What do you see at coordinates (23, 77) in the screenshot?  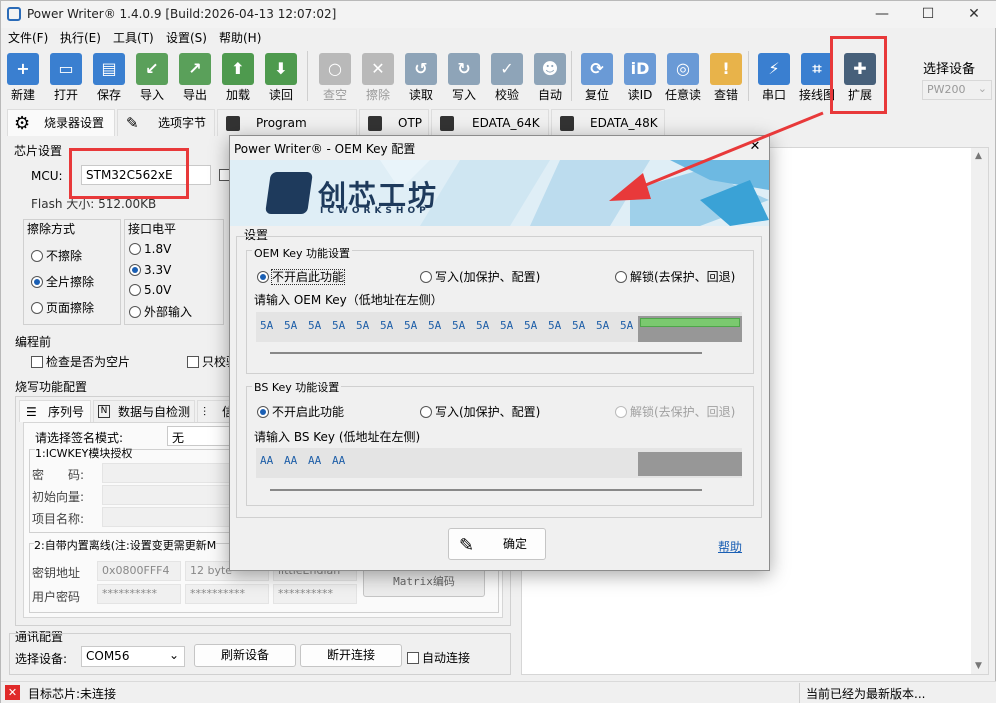 I see `toolbar-button-new: + 新建` at bounding box center [23, 77].